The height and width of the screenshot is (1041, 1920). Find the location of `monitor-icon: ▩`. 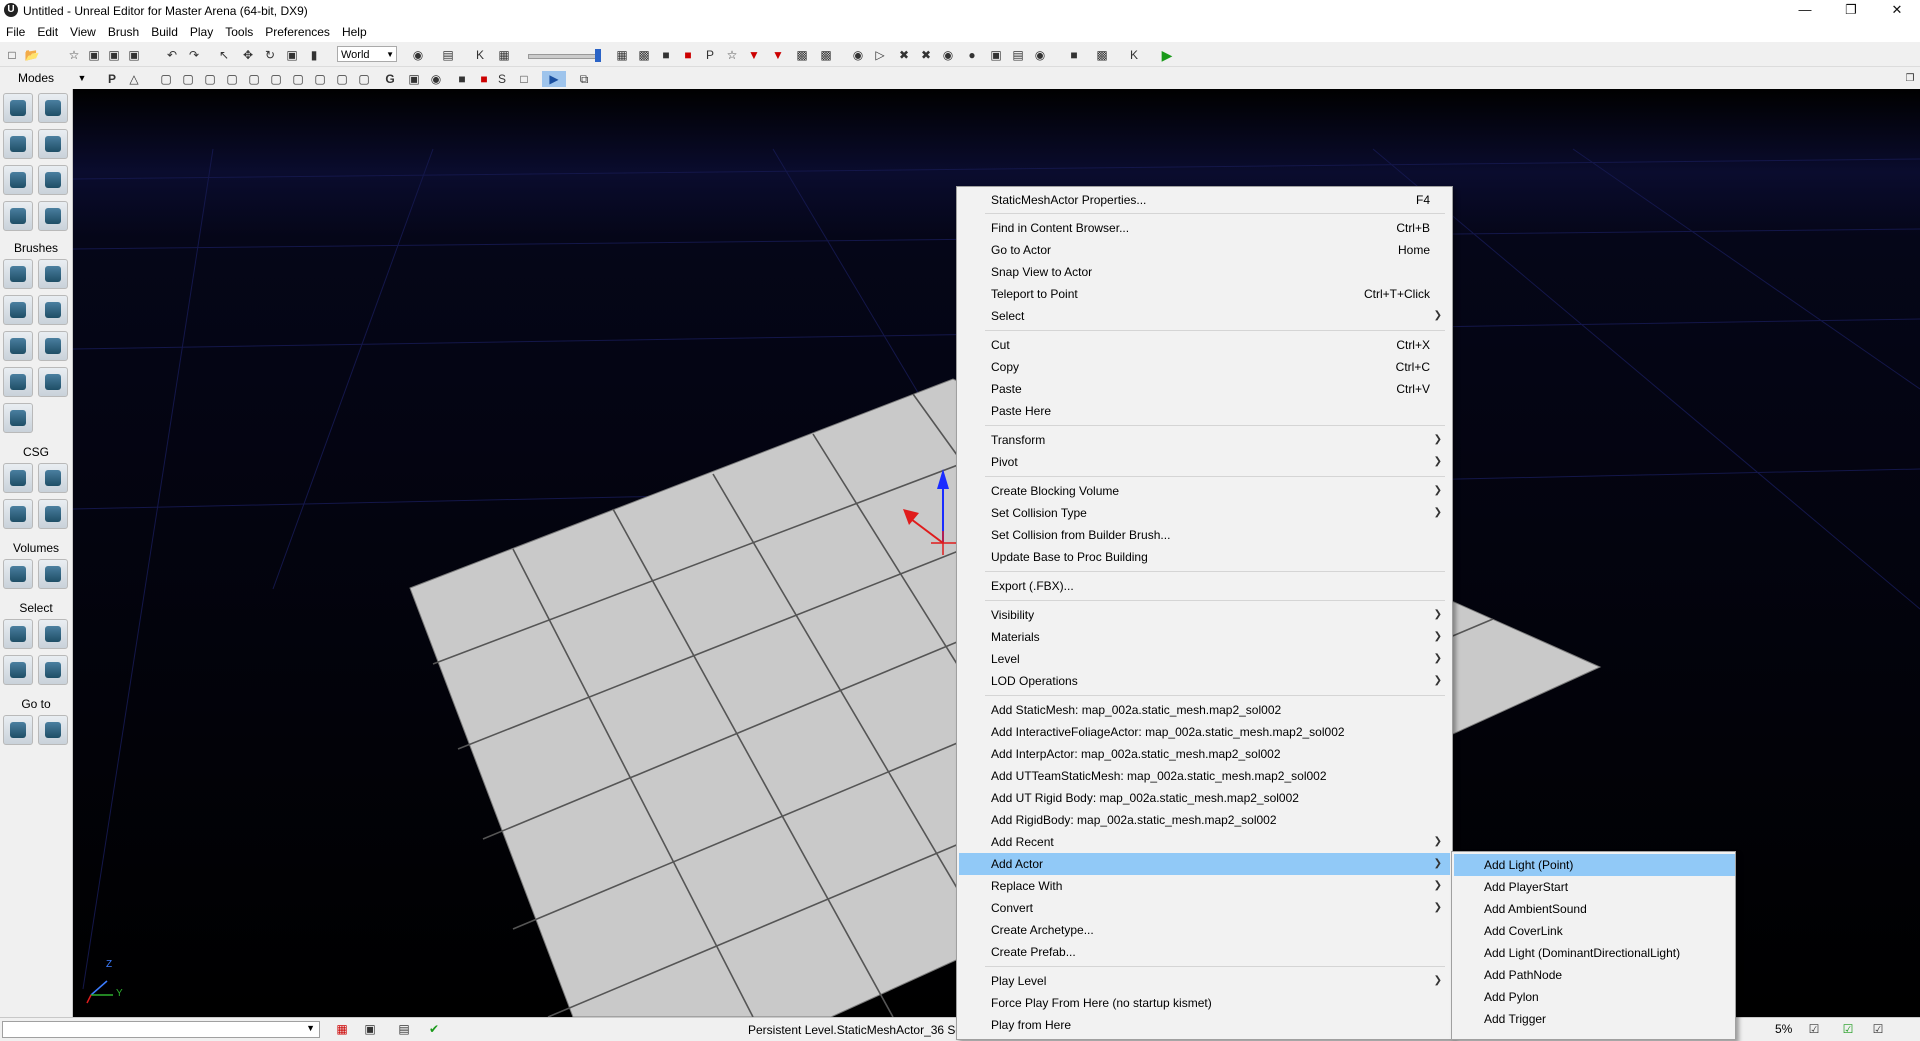

monitor-icon: ▩ is located at coordinates (1102, 55).